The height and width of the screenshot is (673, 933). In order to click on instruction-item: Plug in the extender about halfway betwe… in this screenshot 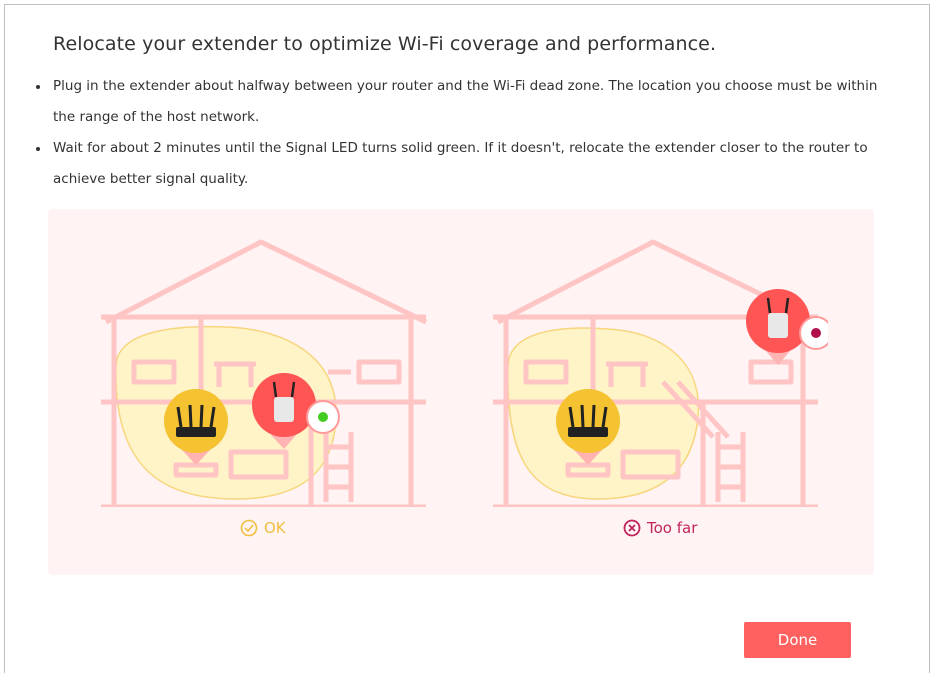, I will do `click(461, 102)`.